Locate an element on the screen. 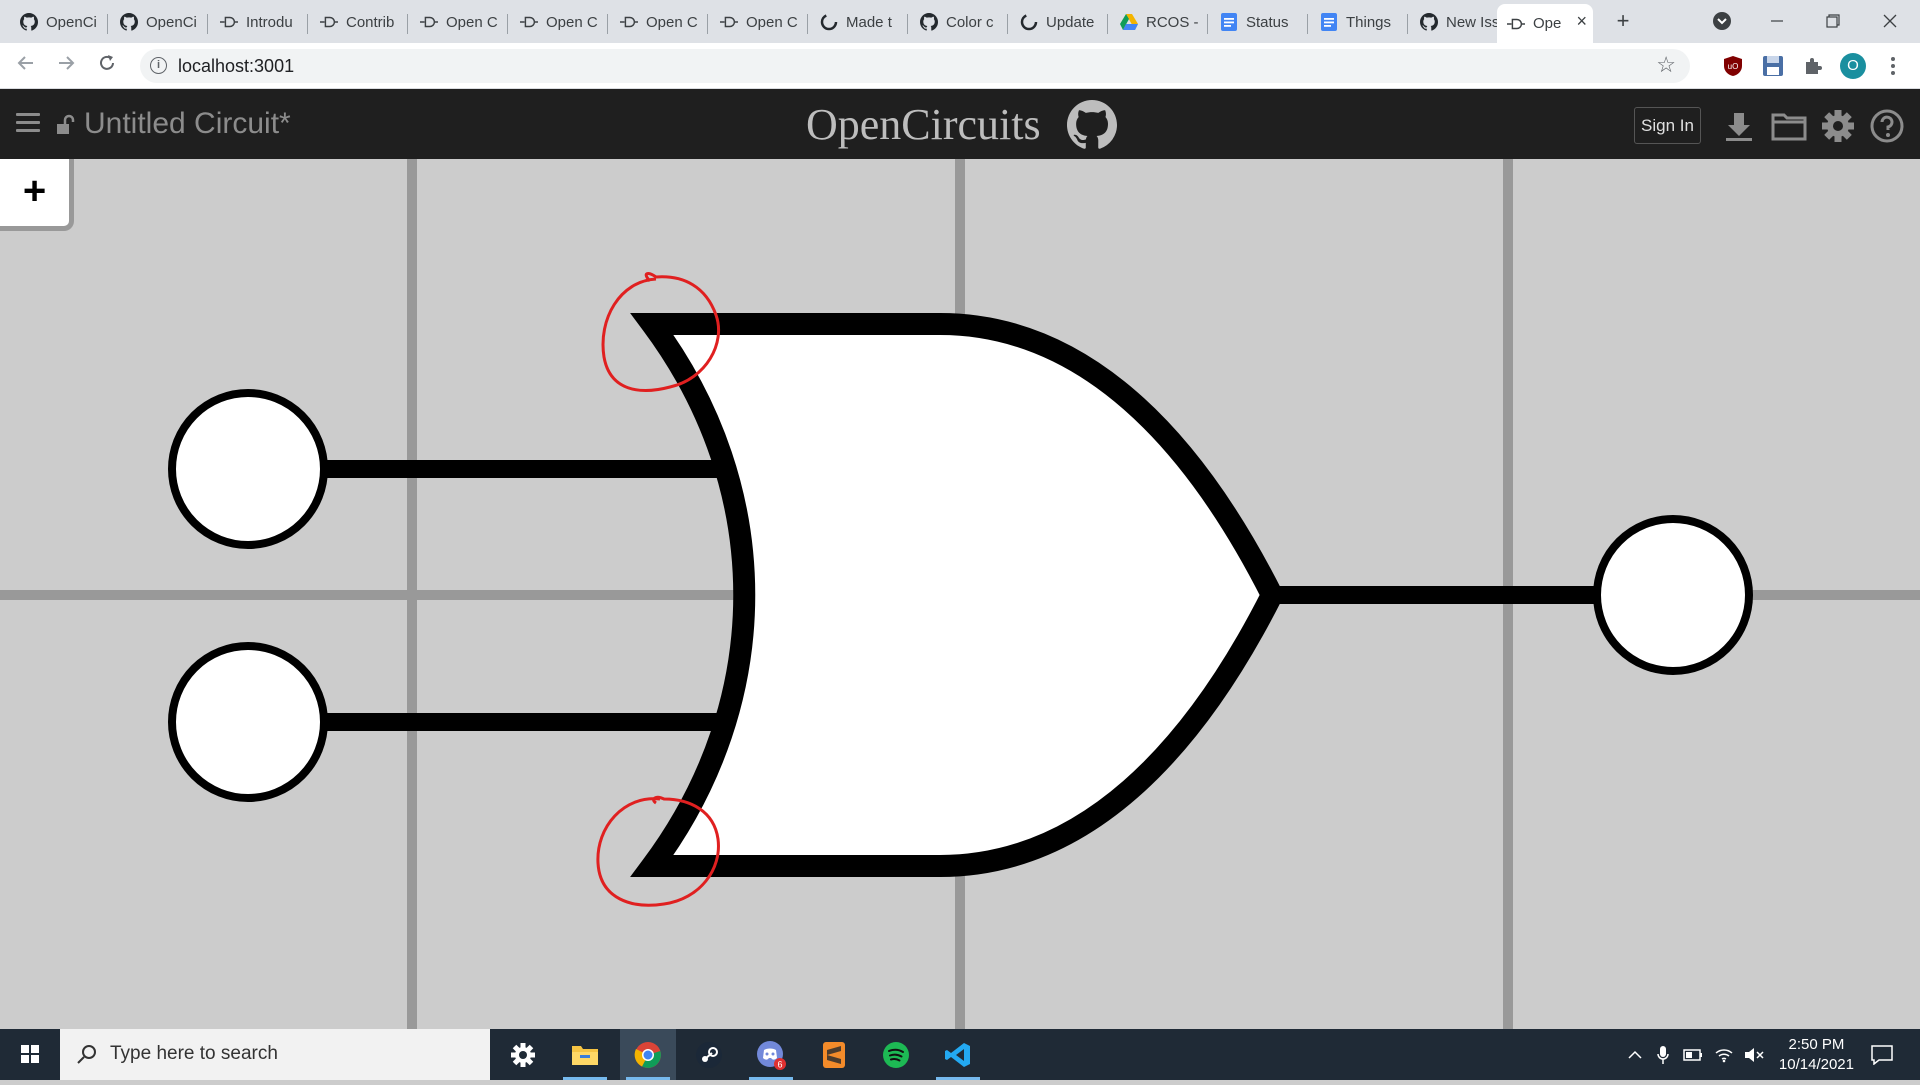 This screenshot has width=1920, height=1085. wifi-icon is located at coordinates (1724, 1054).